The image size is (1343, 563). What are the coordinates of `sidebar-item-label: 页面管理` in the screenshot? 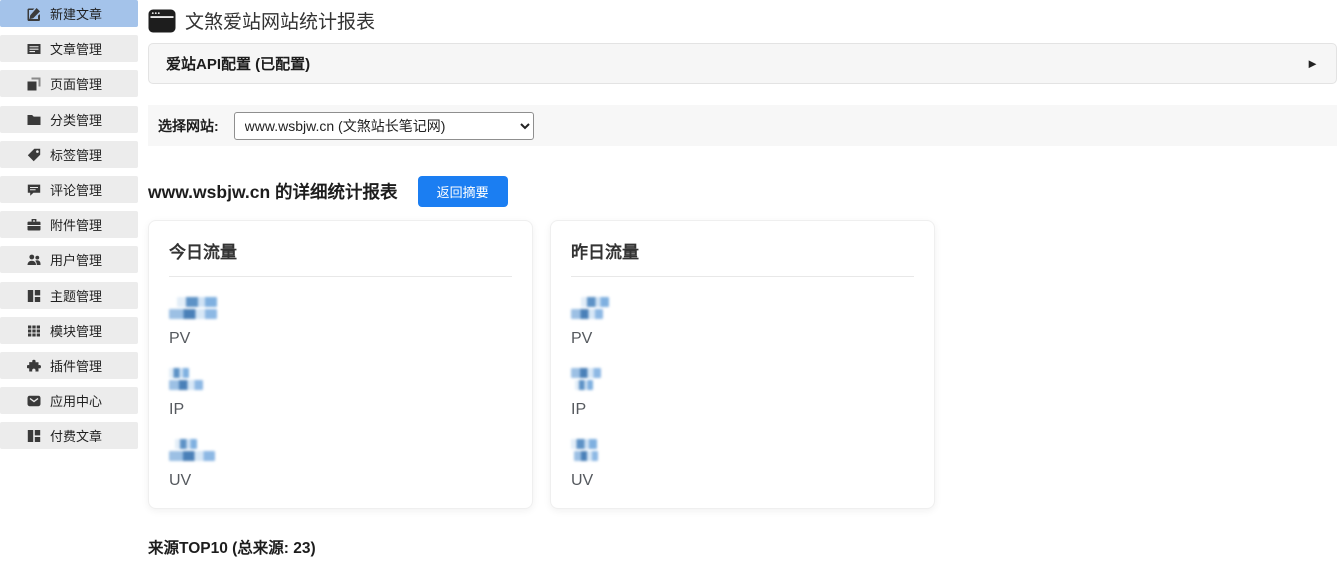 It's located at (76, 84).